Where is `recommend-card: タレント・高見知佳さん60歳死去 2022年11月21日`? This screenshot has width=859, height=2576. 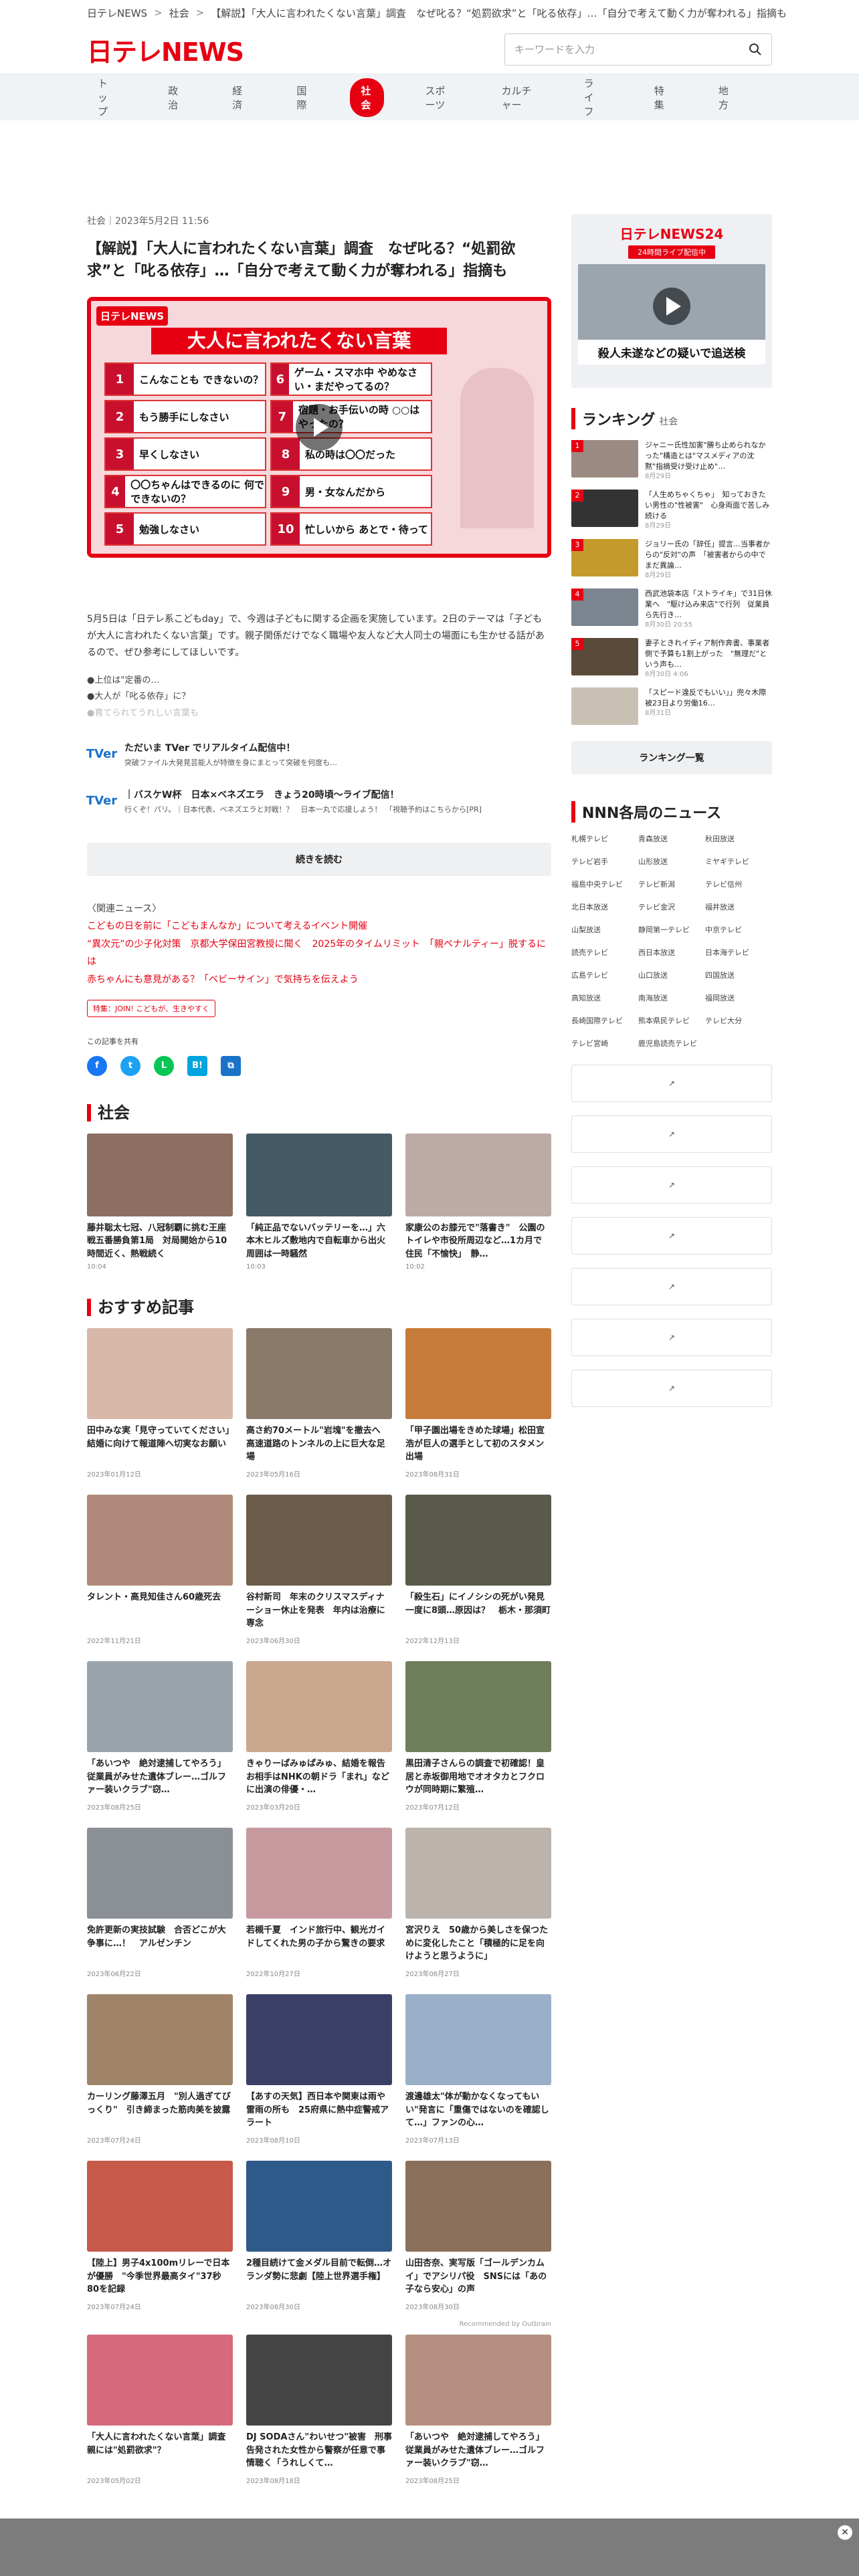 recommend-card: タレント・高見知佳さん60歳死去 2022年11月21日 is located at coordinates (160, 1570).